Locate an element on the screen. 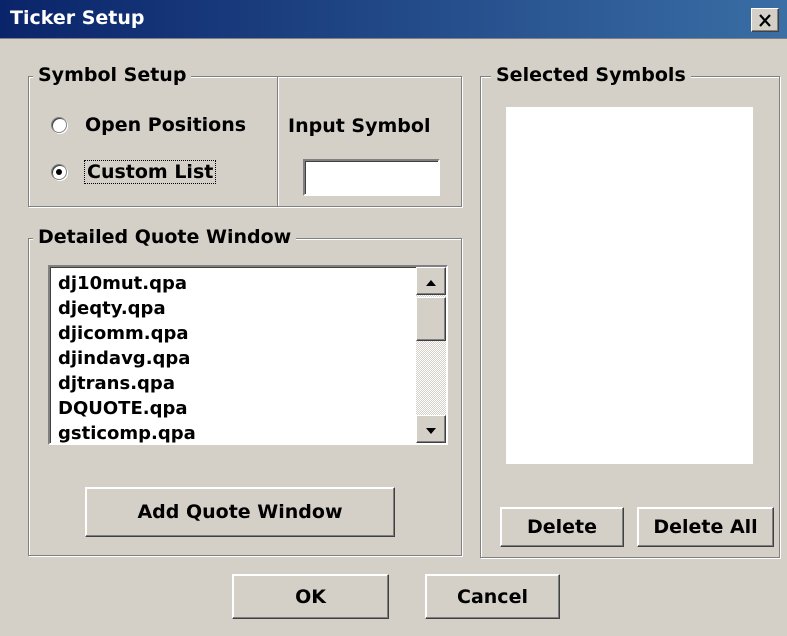 The width and height of the screenshot is (787, 636). delete-all-button: Delete All is located at coordinates (705, 527).